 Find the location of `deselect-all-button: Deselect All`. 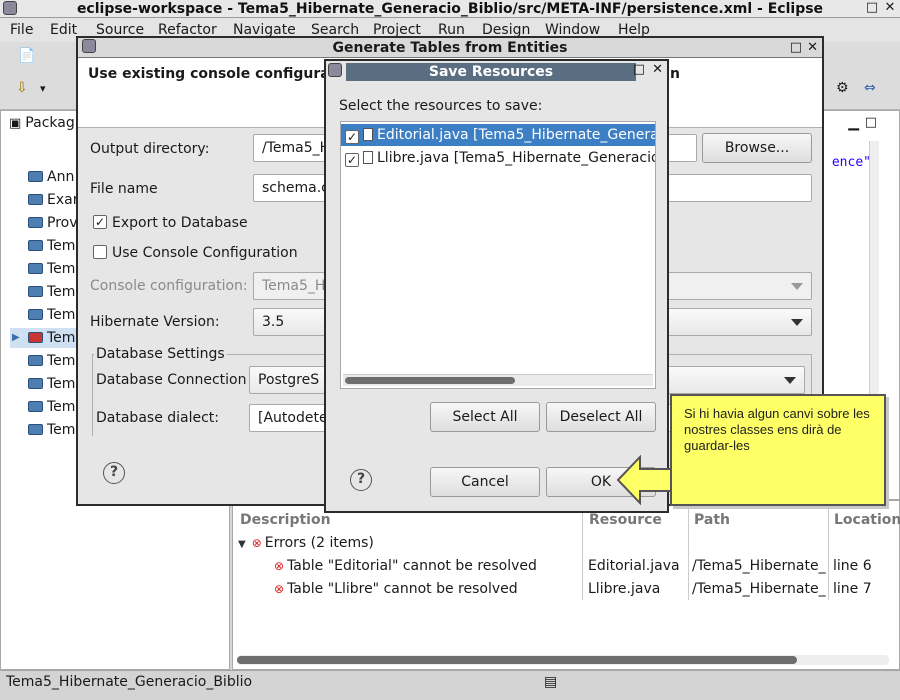

deselect-all-button: Deselect All is located at coordinates (601, 417).